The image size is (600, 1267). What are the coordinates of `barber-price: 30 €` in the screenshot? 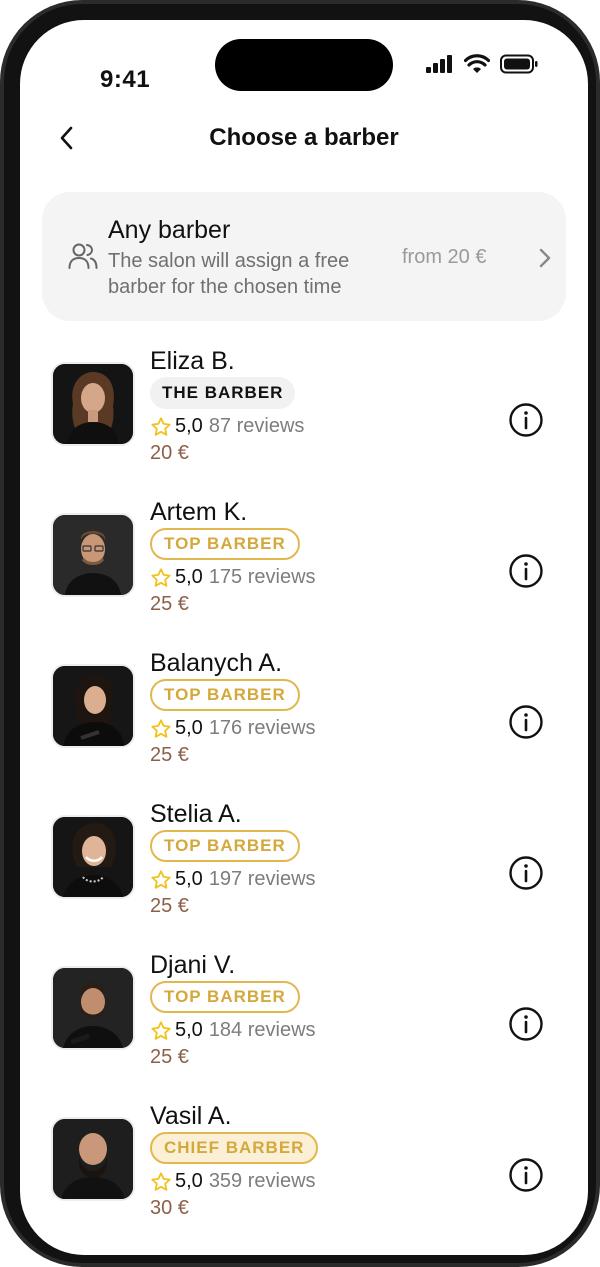 It's located at (169, 1208).